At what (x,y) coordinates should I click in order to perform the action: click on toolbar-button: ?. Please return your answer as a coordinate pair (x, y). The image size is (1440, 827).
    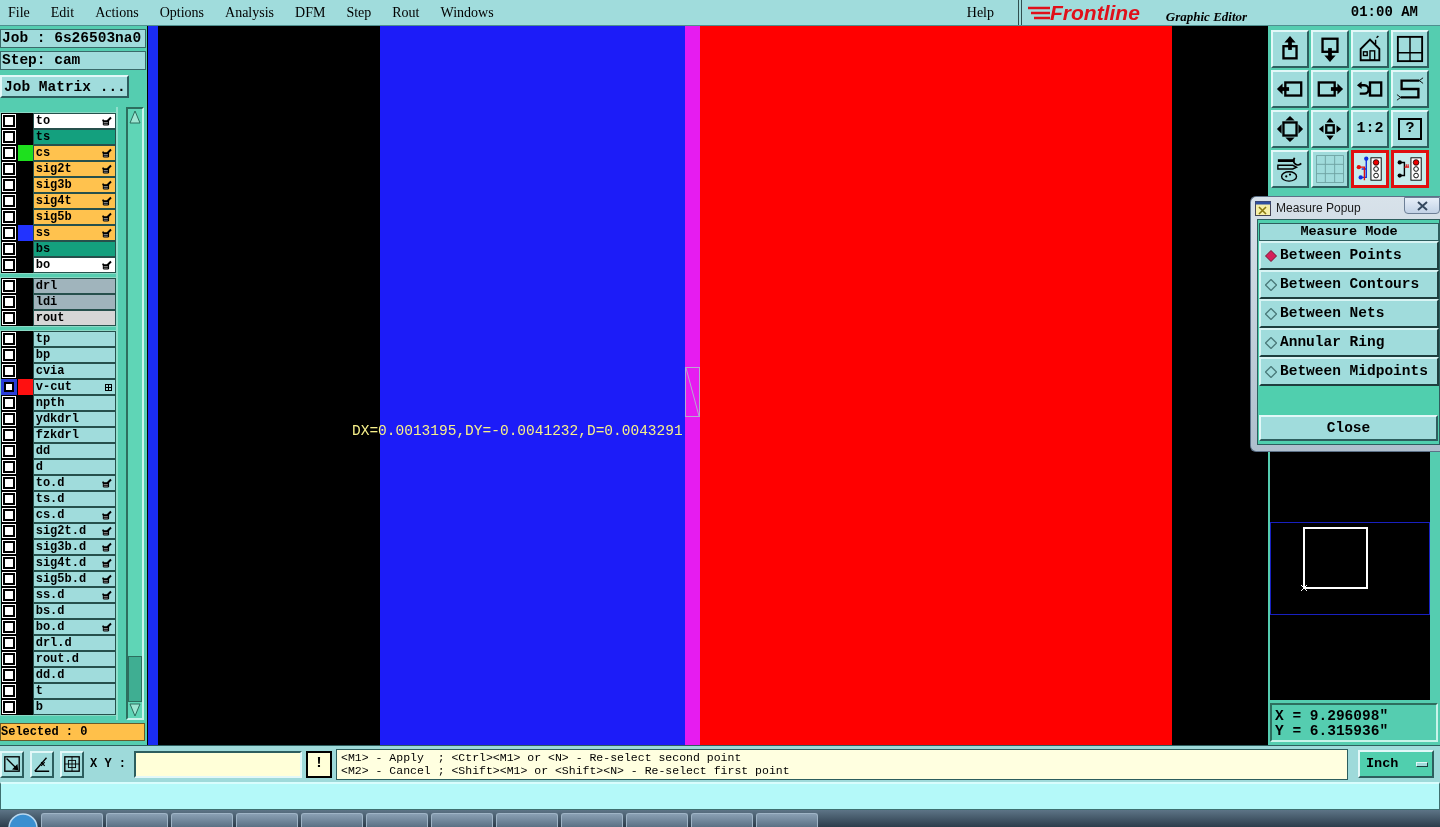
    Looking at the image, I should click on (1410, 129).